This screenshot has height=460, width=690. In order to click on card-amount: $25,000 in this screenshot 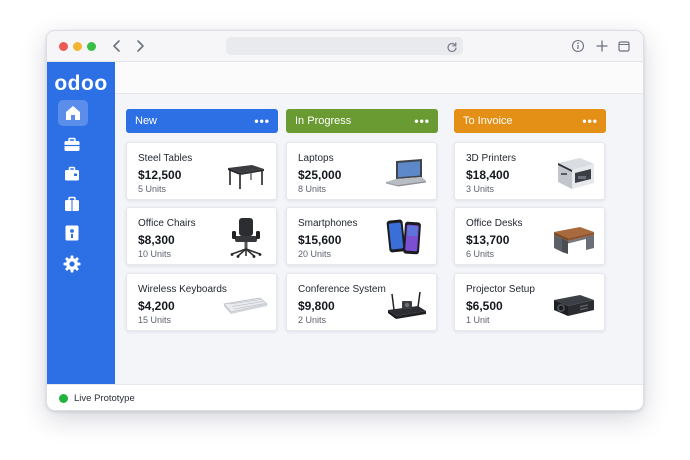, I will do `click(320, 175)`.